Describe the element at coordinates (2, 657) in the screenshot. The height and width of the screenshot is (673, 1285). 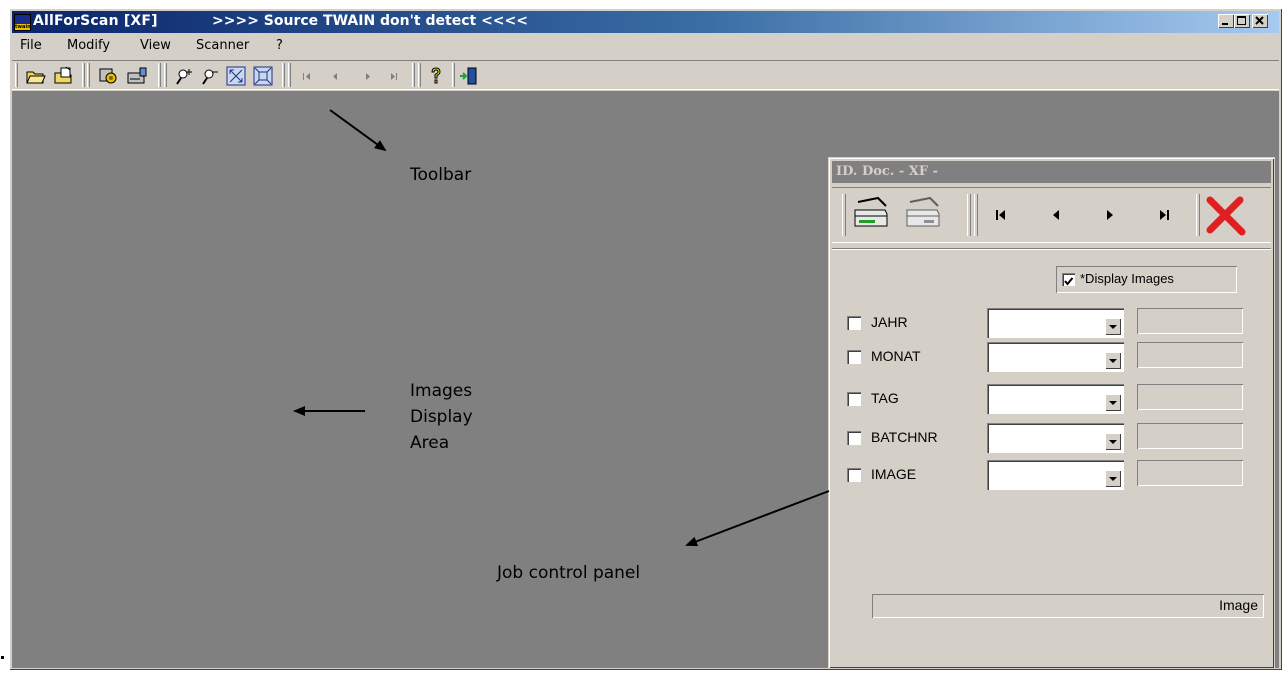
I see `stray-mark` at that location.